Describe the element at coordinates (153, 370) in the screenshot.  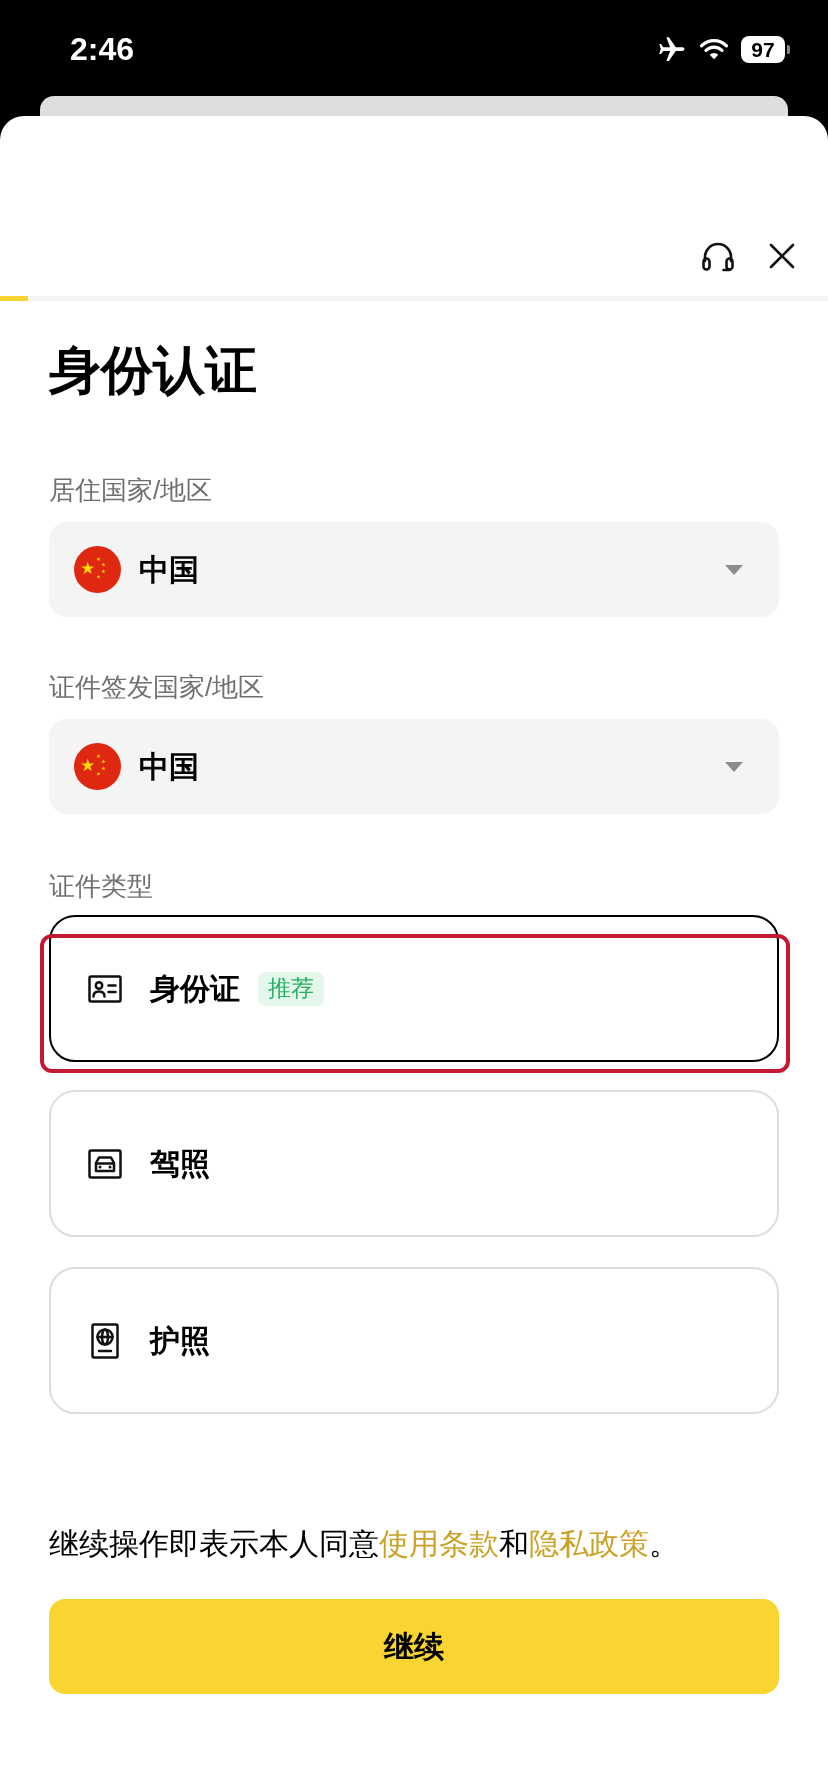
I see `page-title: 身份认证` at that location.